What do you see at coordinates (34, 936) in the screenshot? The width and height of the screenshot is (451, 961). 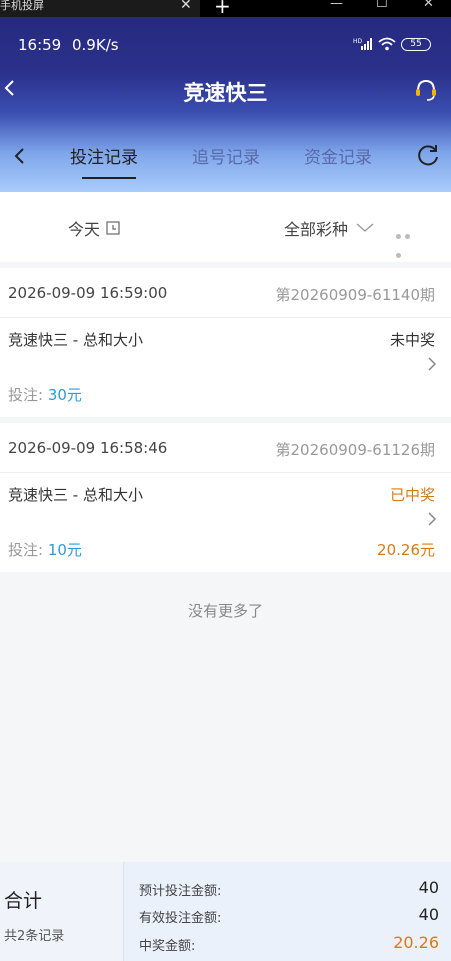 I see `summary-count: 共2条记录` at bounding box center [34, 936].